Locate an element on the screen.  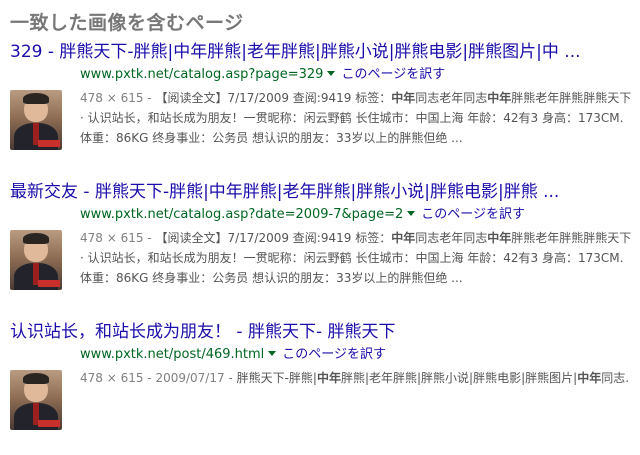
snippet-text: 胖熊天下-胖熊| is located at coordinates (276, 378).